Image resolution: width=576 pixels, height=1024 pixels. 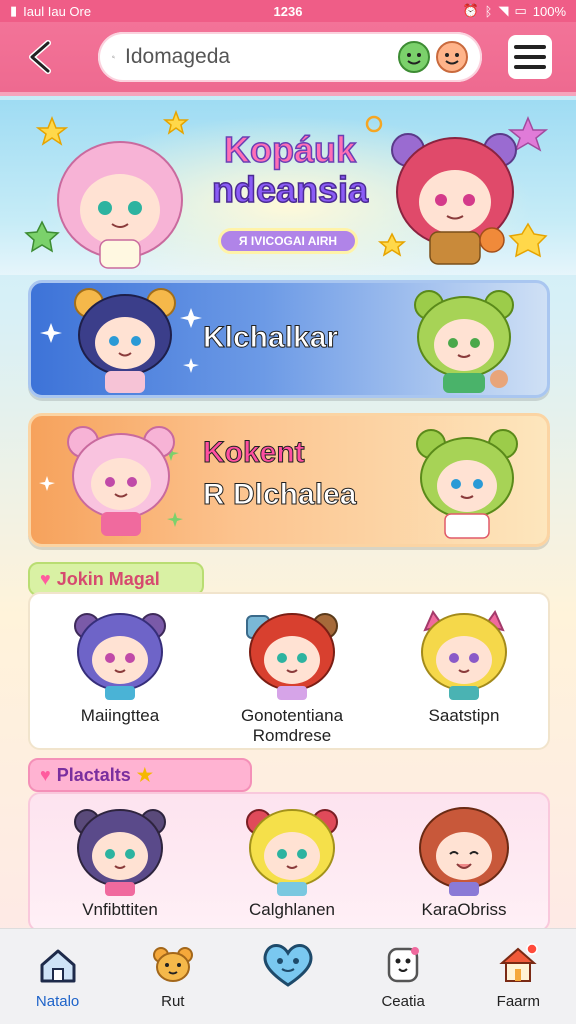 What do you see at coordinates (464, 341) in the screenshot?
I see `green-hair-character-icon` at bounding box center [464, 341].